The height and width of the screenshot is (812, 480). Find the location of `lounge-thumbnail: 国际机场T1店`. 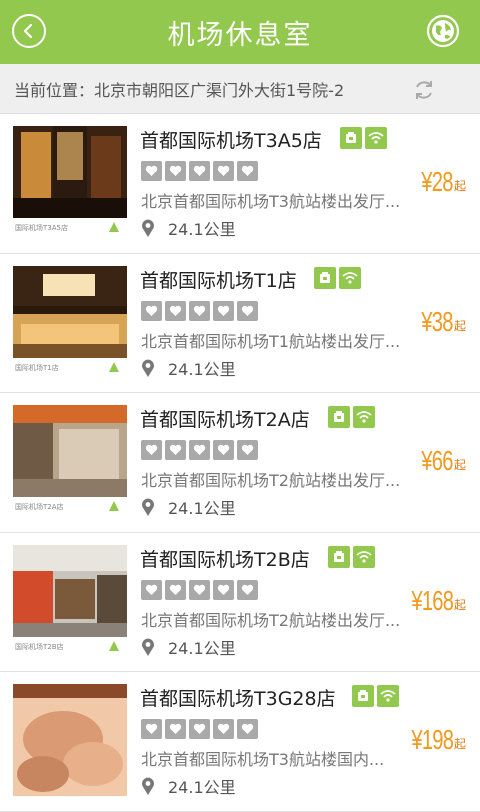

lounge-thumbnail: 国际机场T1店 is located at coordinates (70, 321).